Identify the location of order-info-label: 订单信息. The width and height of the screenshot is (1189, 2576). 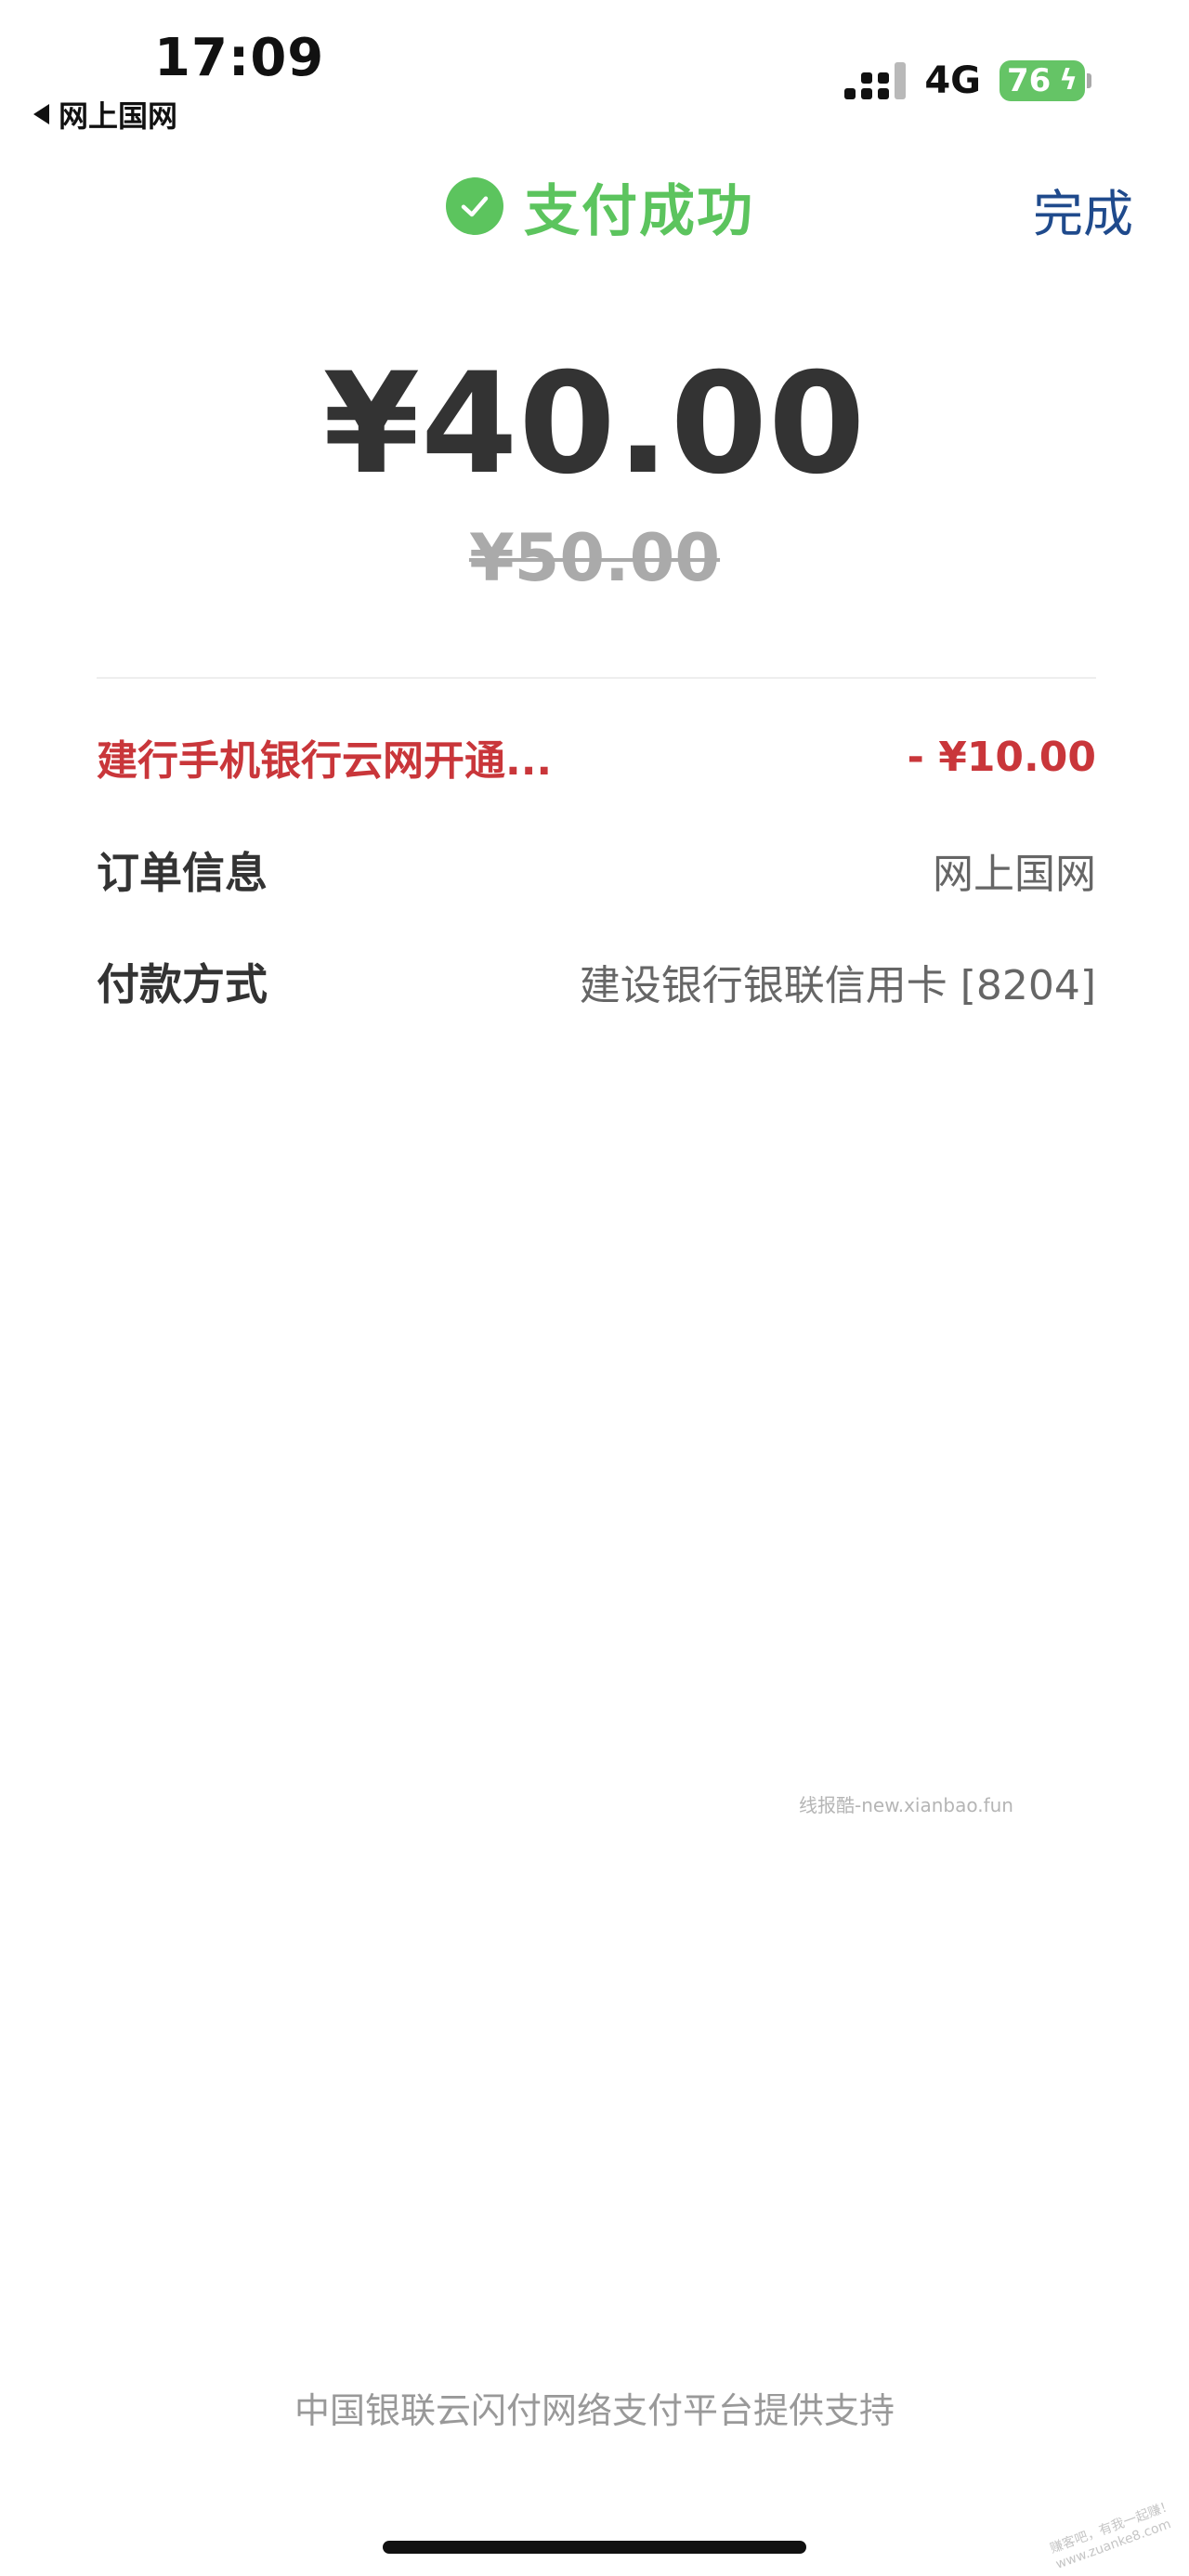
(183, 873).